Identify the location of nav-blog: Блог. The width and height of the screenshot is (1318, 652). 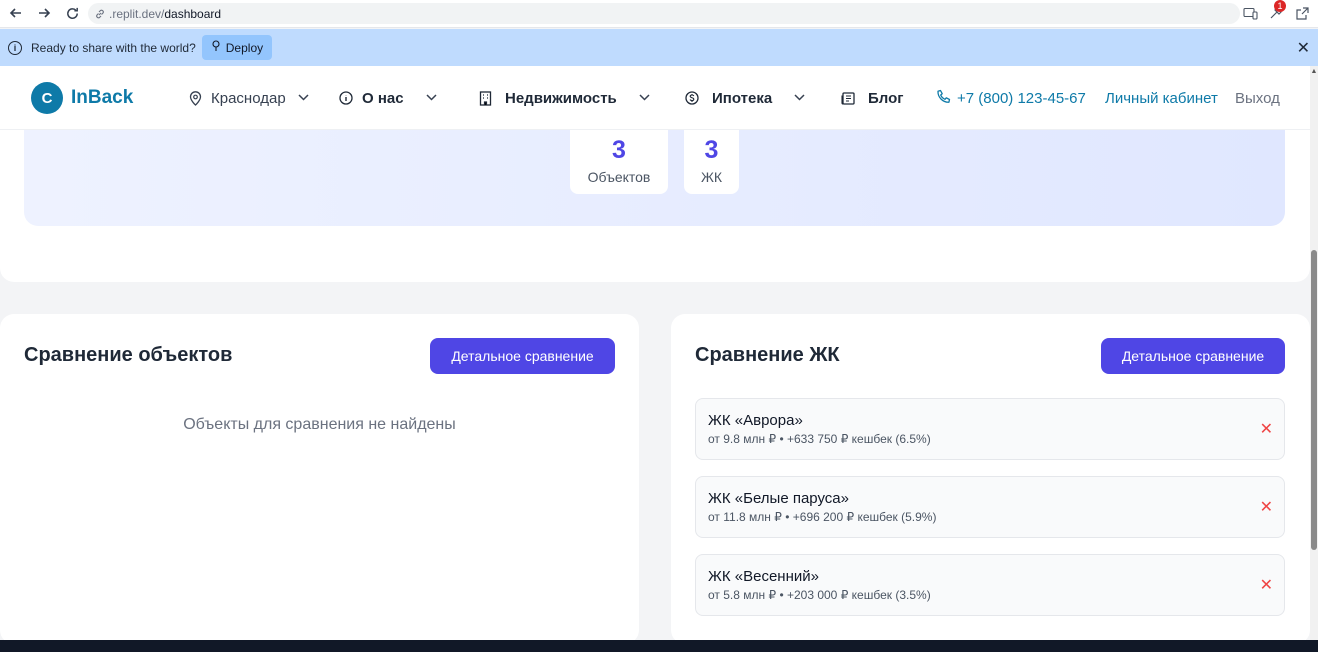
(872, 98).